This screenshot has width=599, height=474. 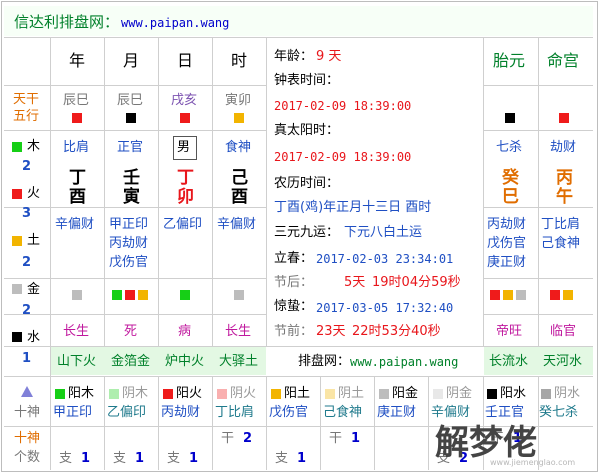 I want to click on age-label: 年龄：, so click(x=294, y=56).